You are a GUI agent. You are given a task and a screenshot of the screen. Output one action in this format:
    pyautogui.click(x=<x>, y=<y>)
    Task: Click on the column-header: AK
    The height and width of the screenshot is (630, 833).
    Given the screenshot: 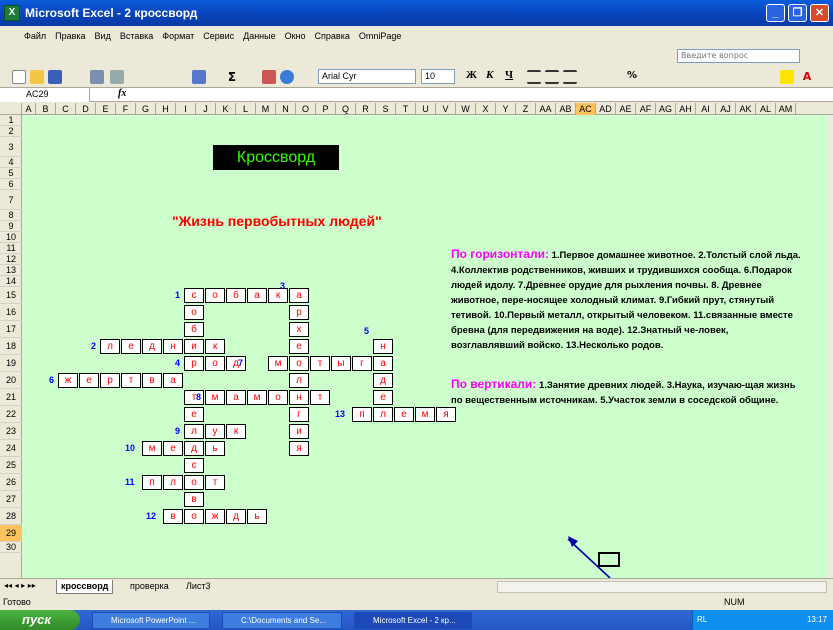 What is the action you would take?
    pyautogui.click(x=746, y=109)
    